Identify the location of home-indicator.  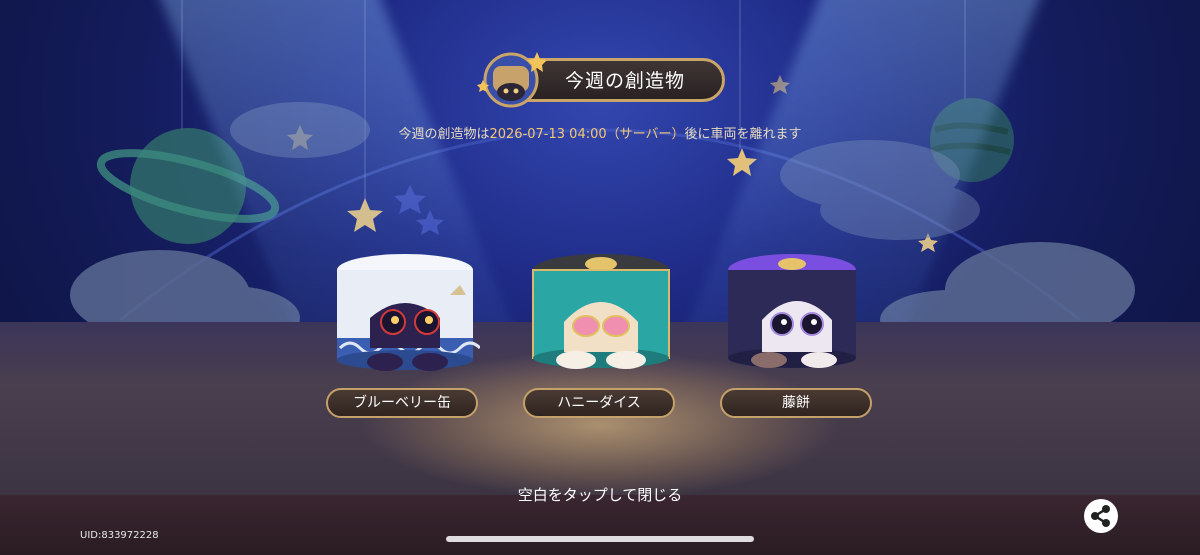
(600, 539).